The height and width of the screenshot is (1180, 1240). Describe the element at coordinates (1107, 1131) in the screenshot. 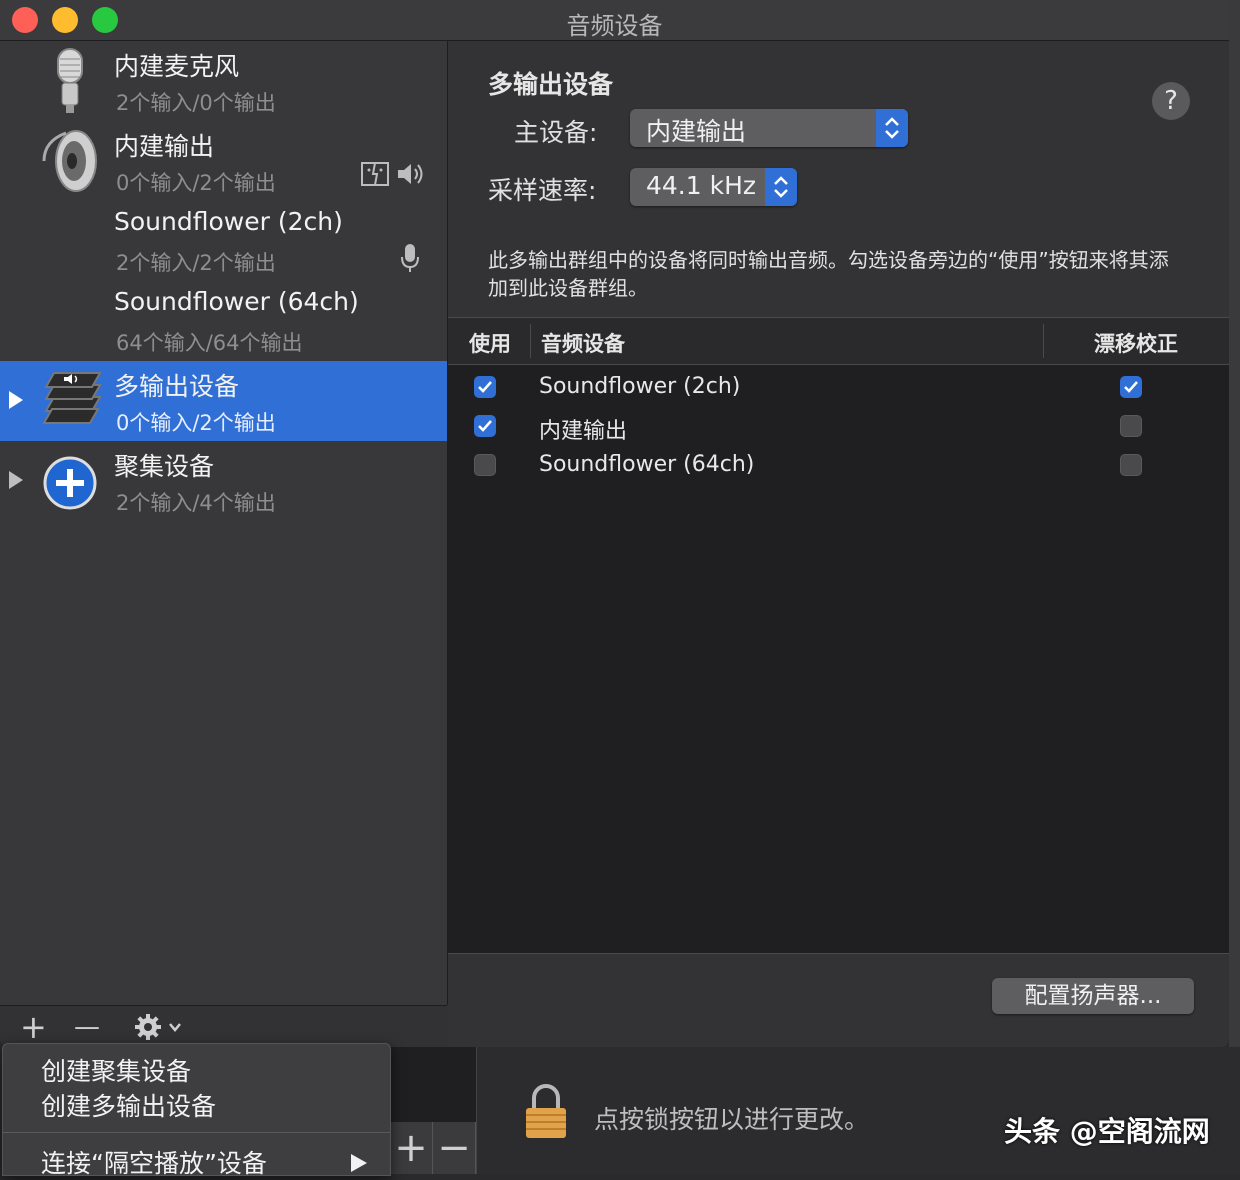

I see `watermark: 头条 @空阁流网` at that location.